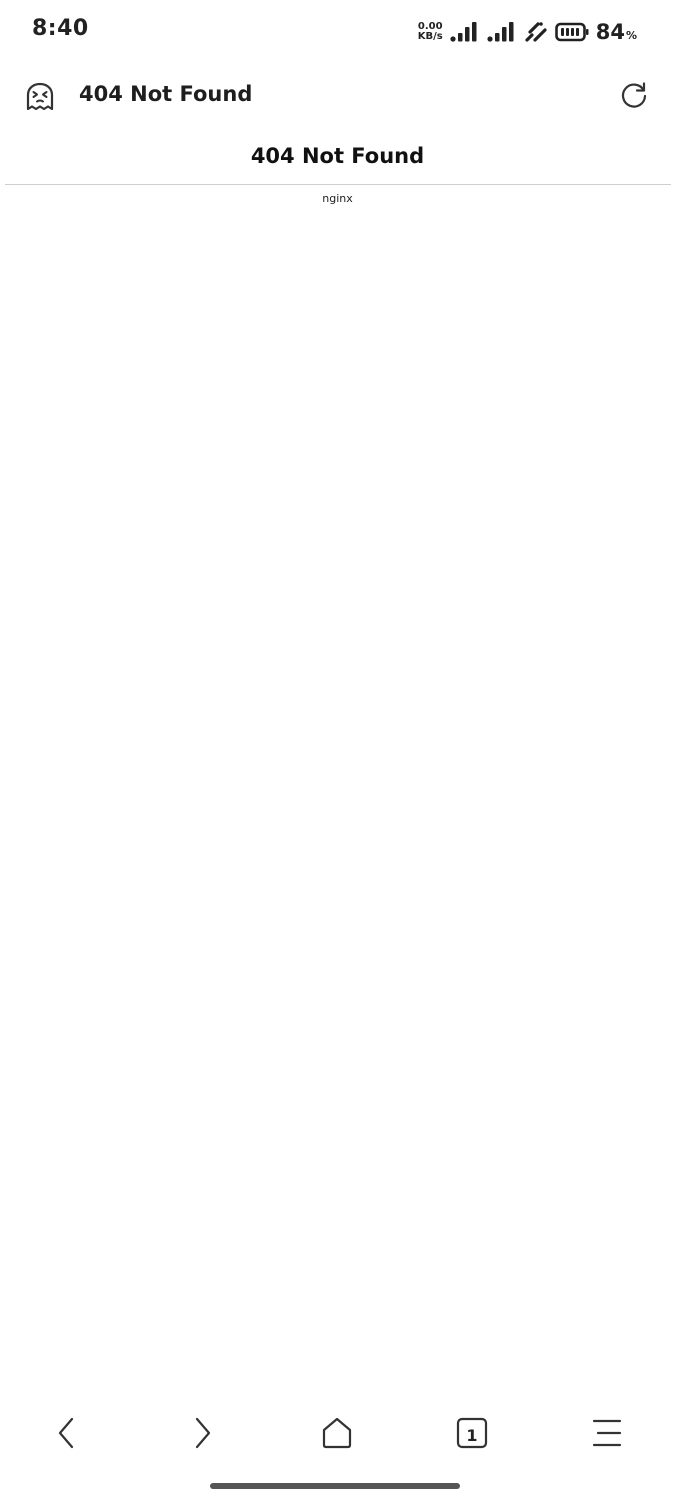 Image resolution: width=675 pixels, height=1500 pixels. I want to click on network-speed: 0.00 KB/s, so click(430, 32).